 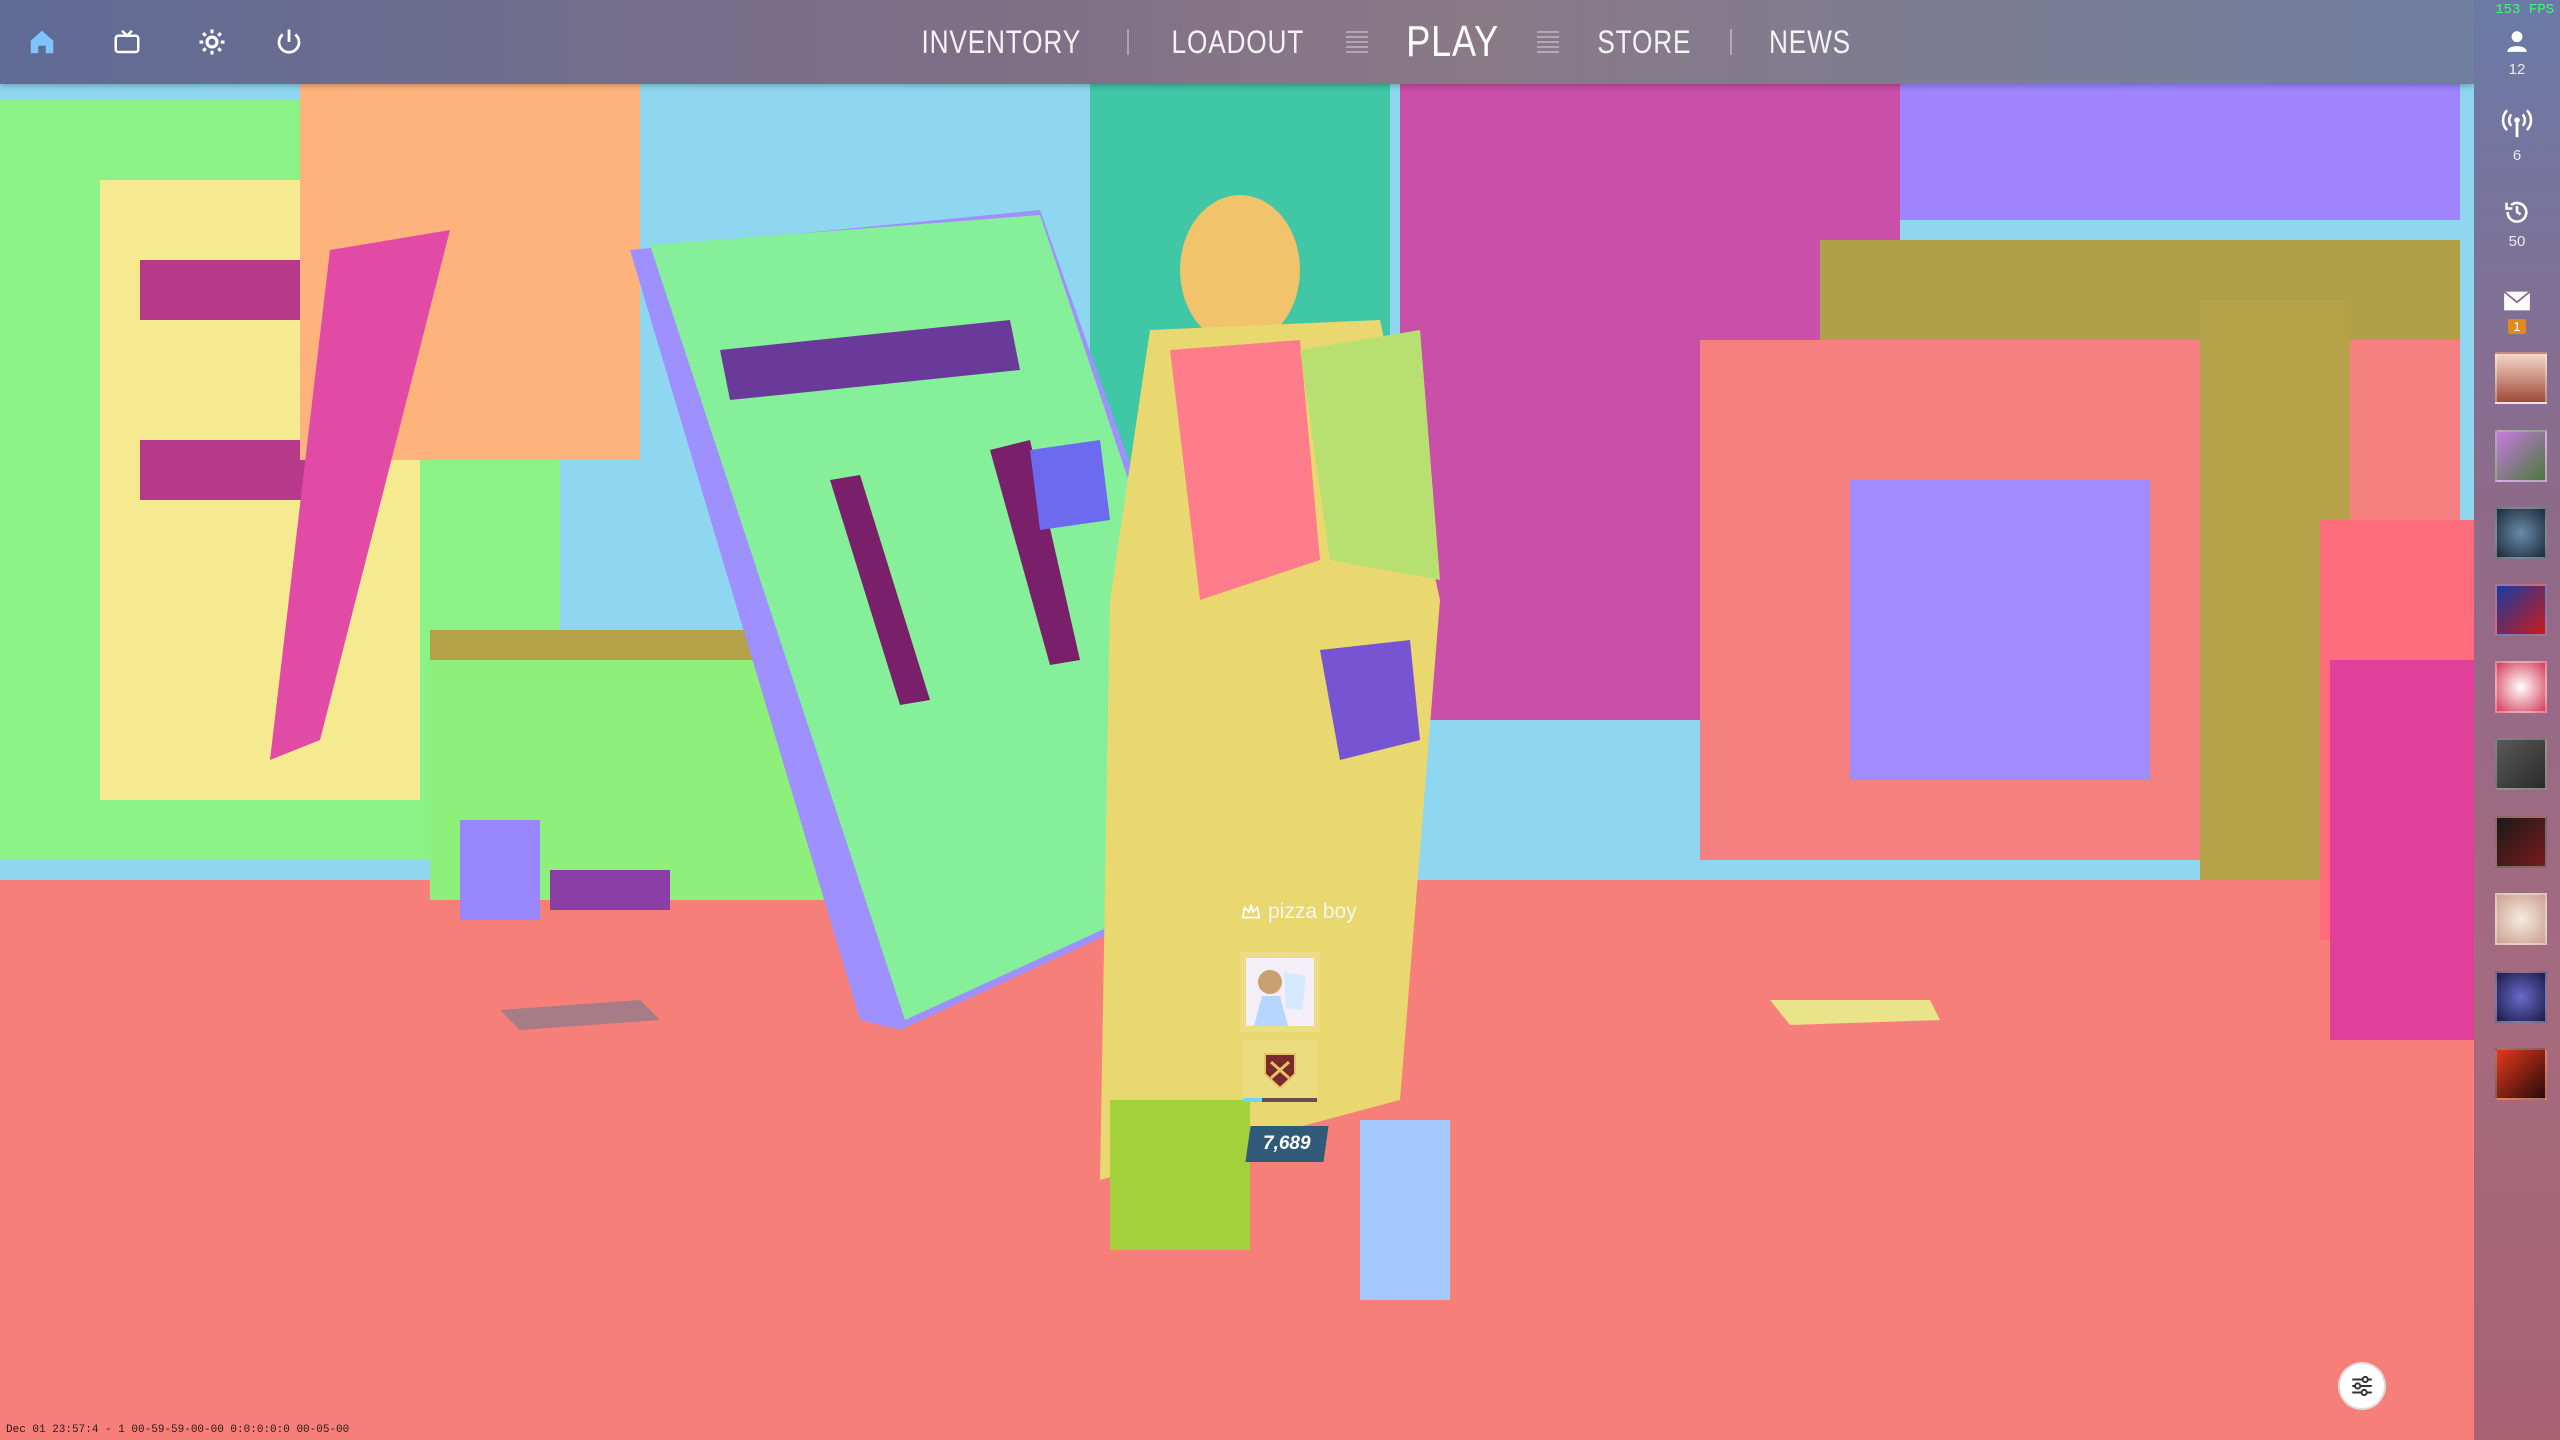 I want to click on history-count: 50, so click(x=2517, y=241).